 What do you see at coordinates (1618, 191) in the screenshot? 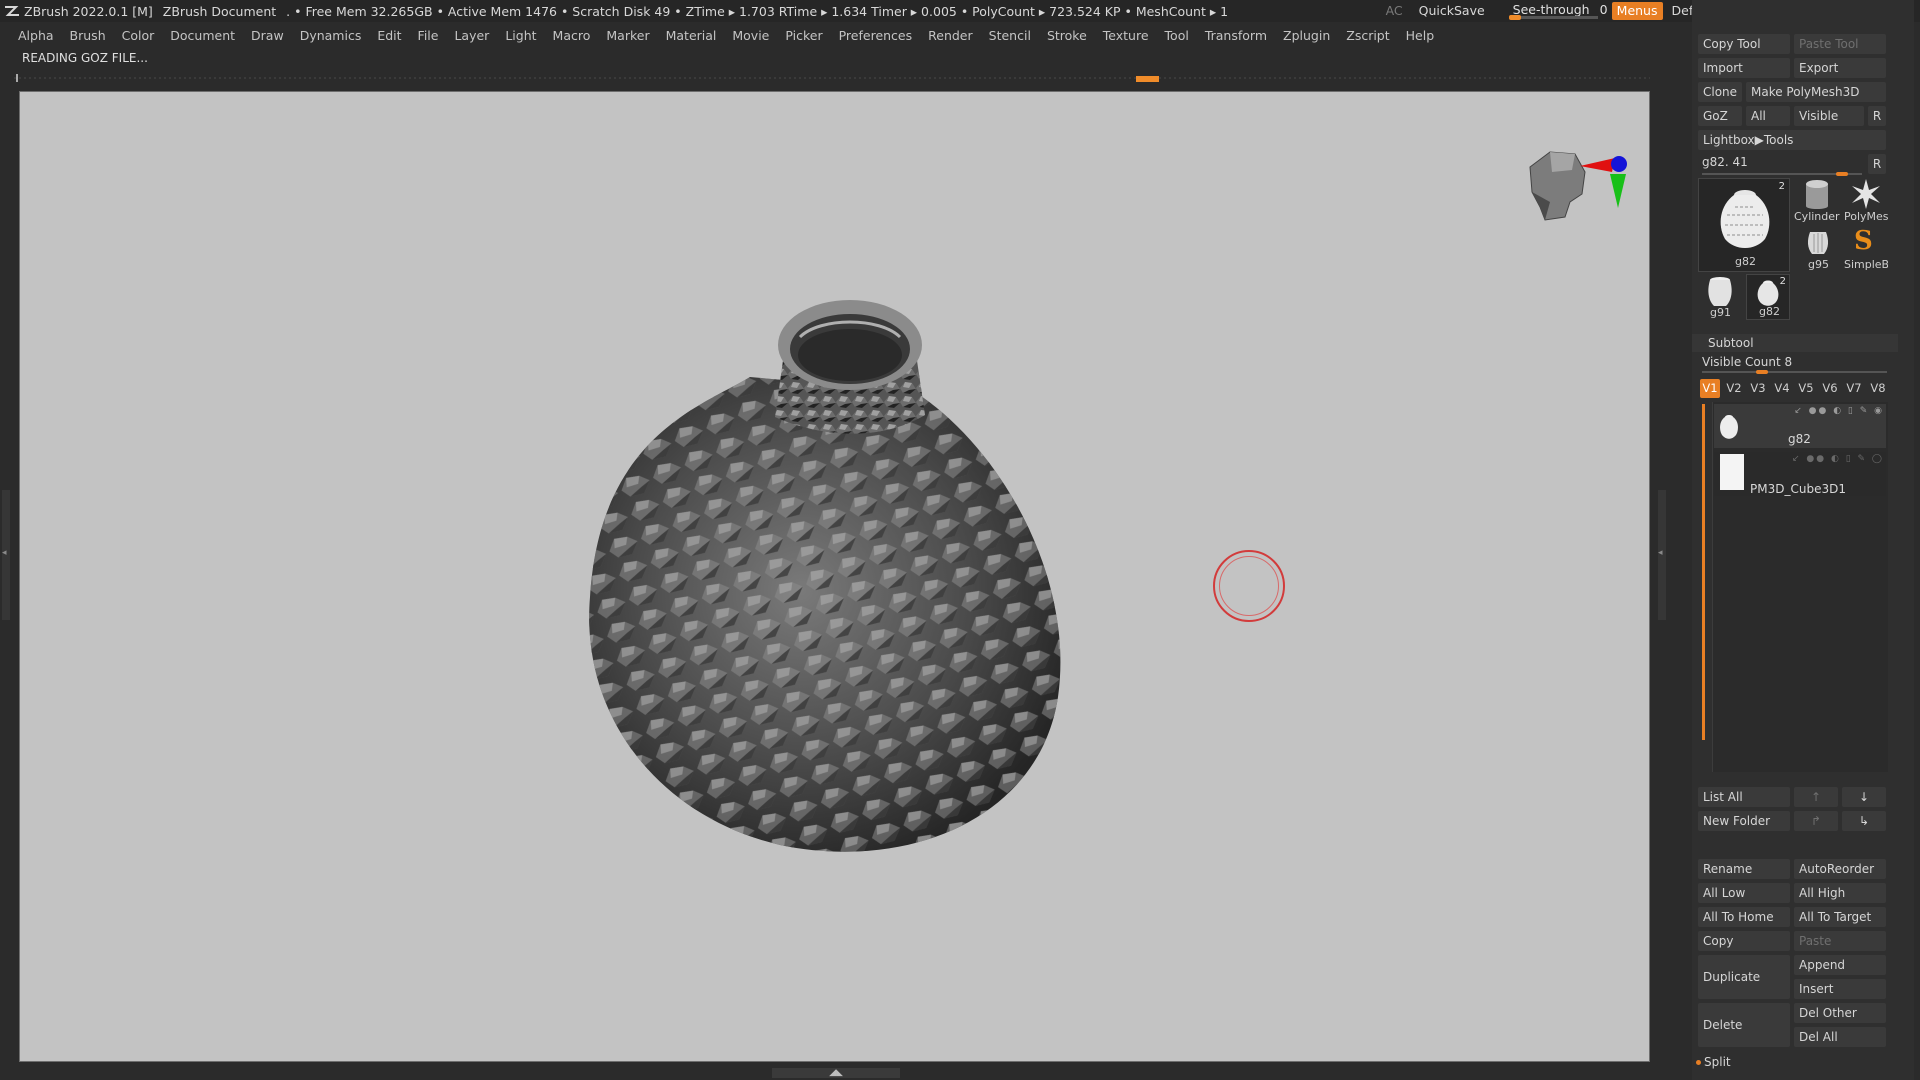
I see `gizmo-y-axis-icon` at bounding box center [1618, 191].